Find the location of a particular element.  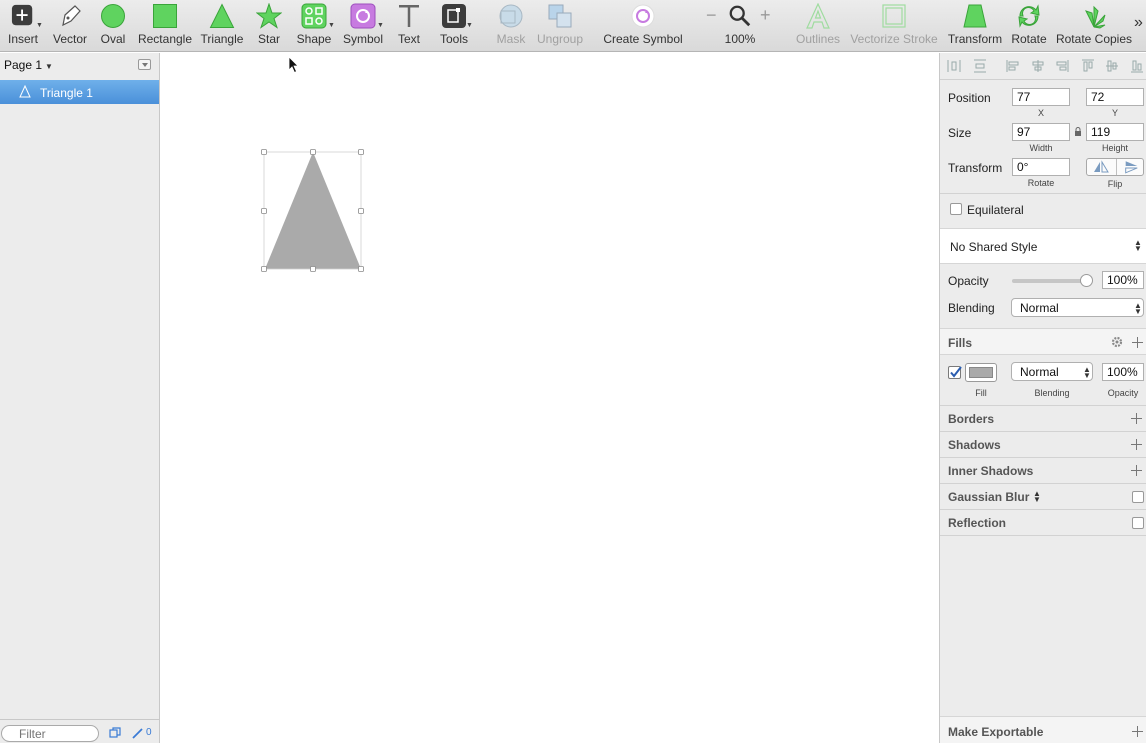

transform-button: Transform is located at coordinates (975, 26).